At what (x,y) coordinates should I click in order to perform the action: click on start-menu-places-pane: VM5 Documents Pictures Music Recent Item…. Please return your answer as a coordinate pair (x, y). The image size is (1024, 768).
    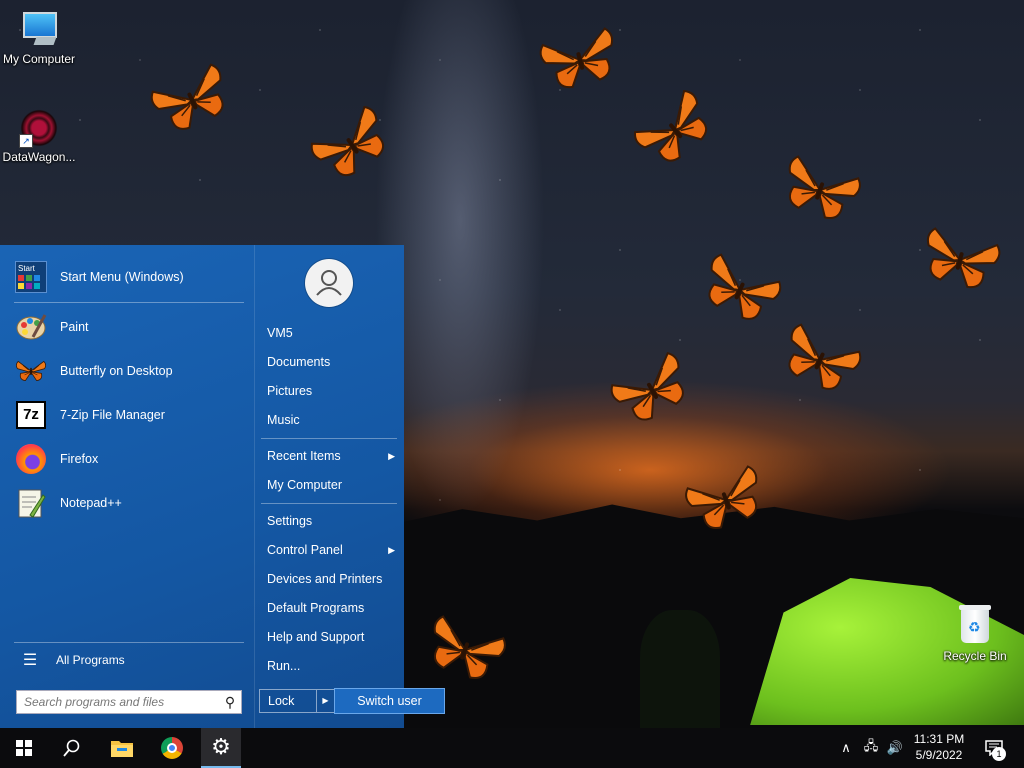
    Looking at the image, I should click on (329, 486).